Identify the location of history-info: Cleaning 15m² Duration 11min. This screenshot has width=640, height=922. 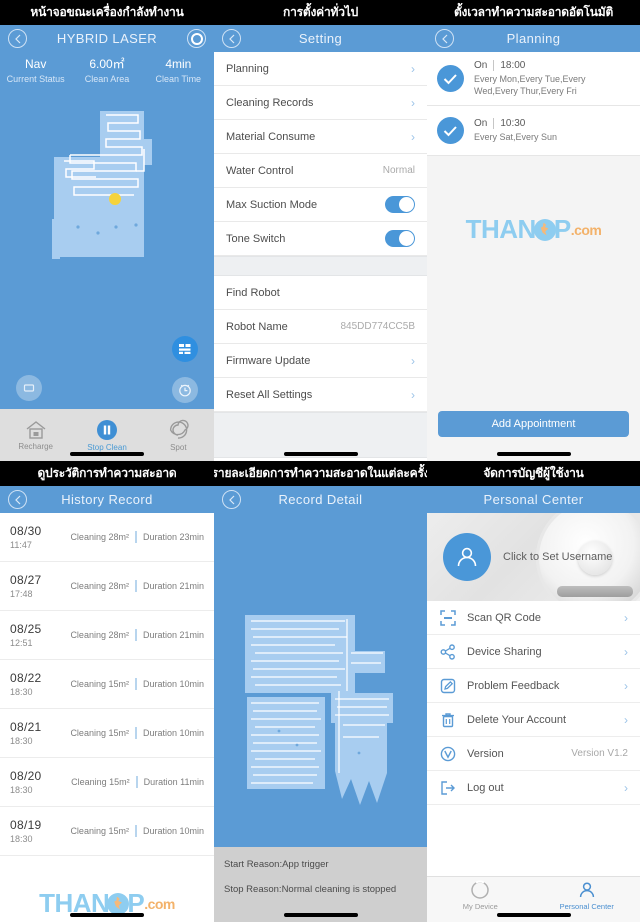
(137, 782).